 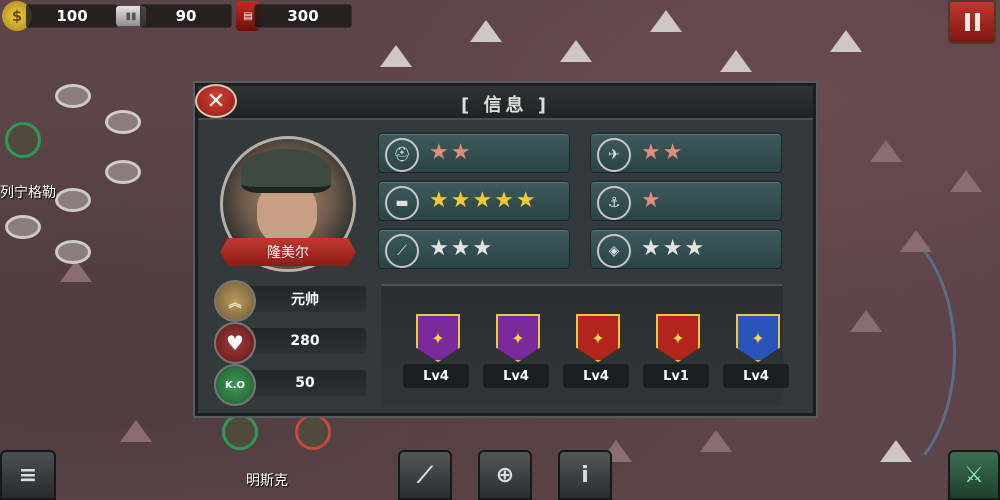 I want to click on general-add-icon: ⊕, so click(x=505, y=475).